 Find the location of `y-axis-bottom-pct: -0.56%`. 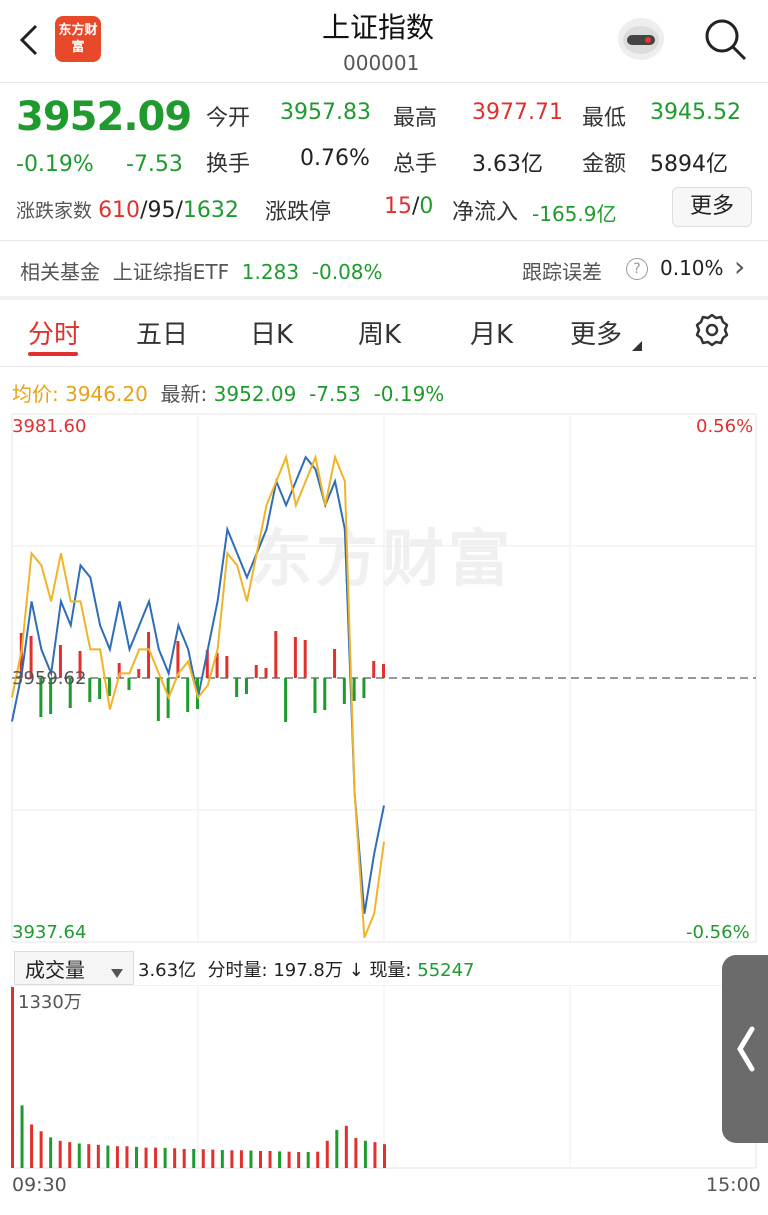

y-axis-bottom-pct: -0.56% is located at coordinates (718, 932).